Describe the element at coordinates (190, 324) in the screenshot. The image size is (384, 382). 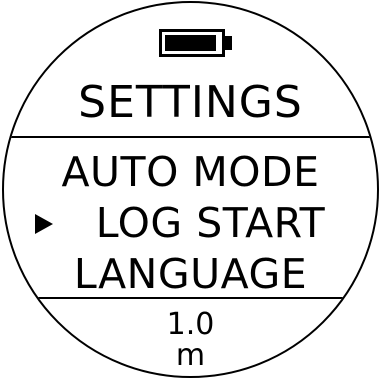
I see `readout-value: 1.0` at that location.